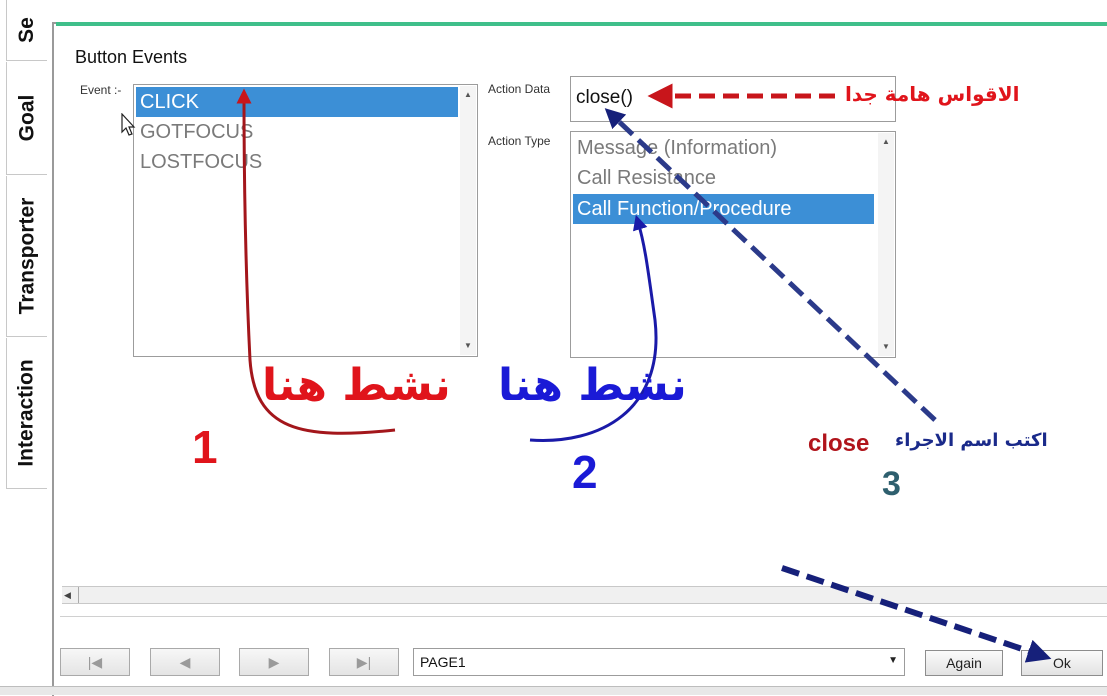  Describe the element at coordinates (916, 614) in the screenshot. I see `arrow-ok` at that location.